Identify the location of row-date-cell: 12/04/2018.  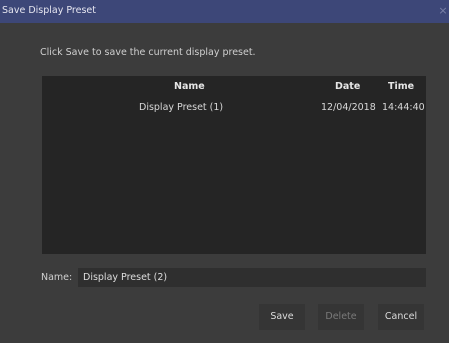
(348, 107).